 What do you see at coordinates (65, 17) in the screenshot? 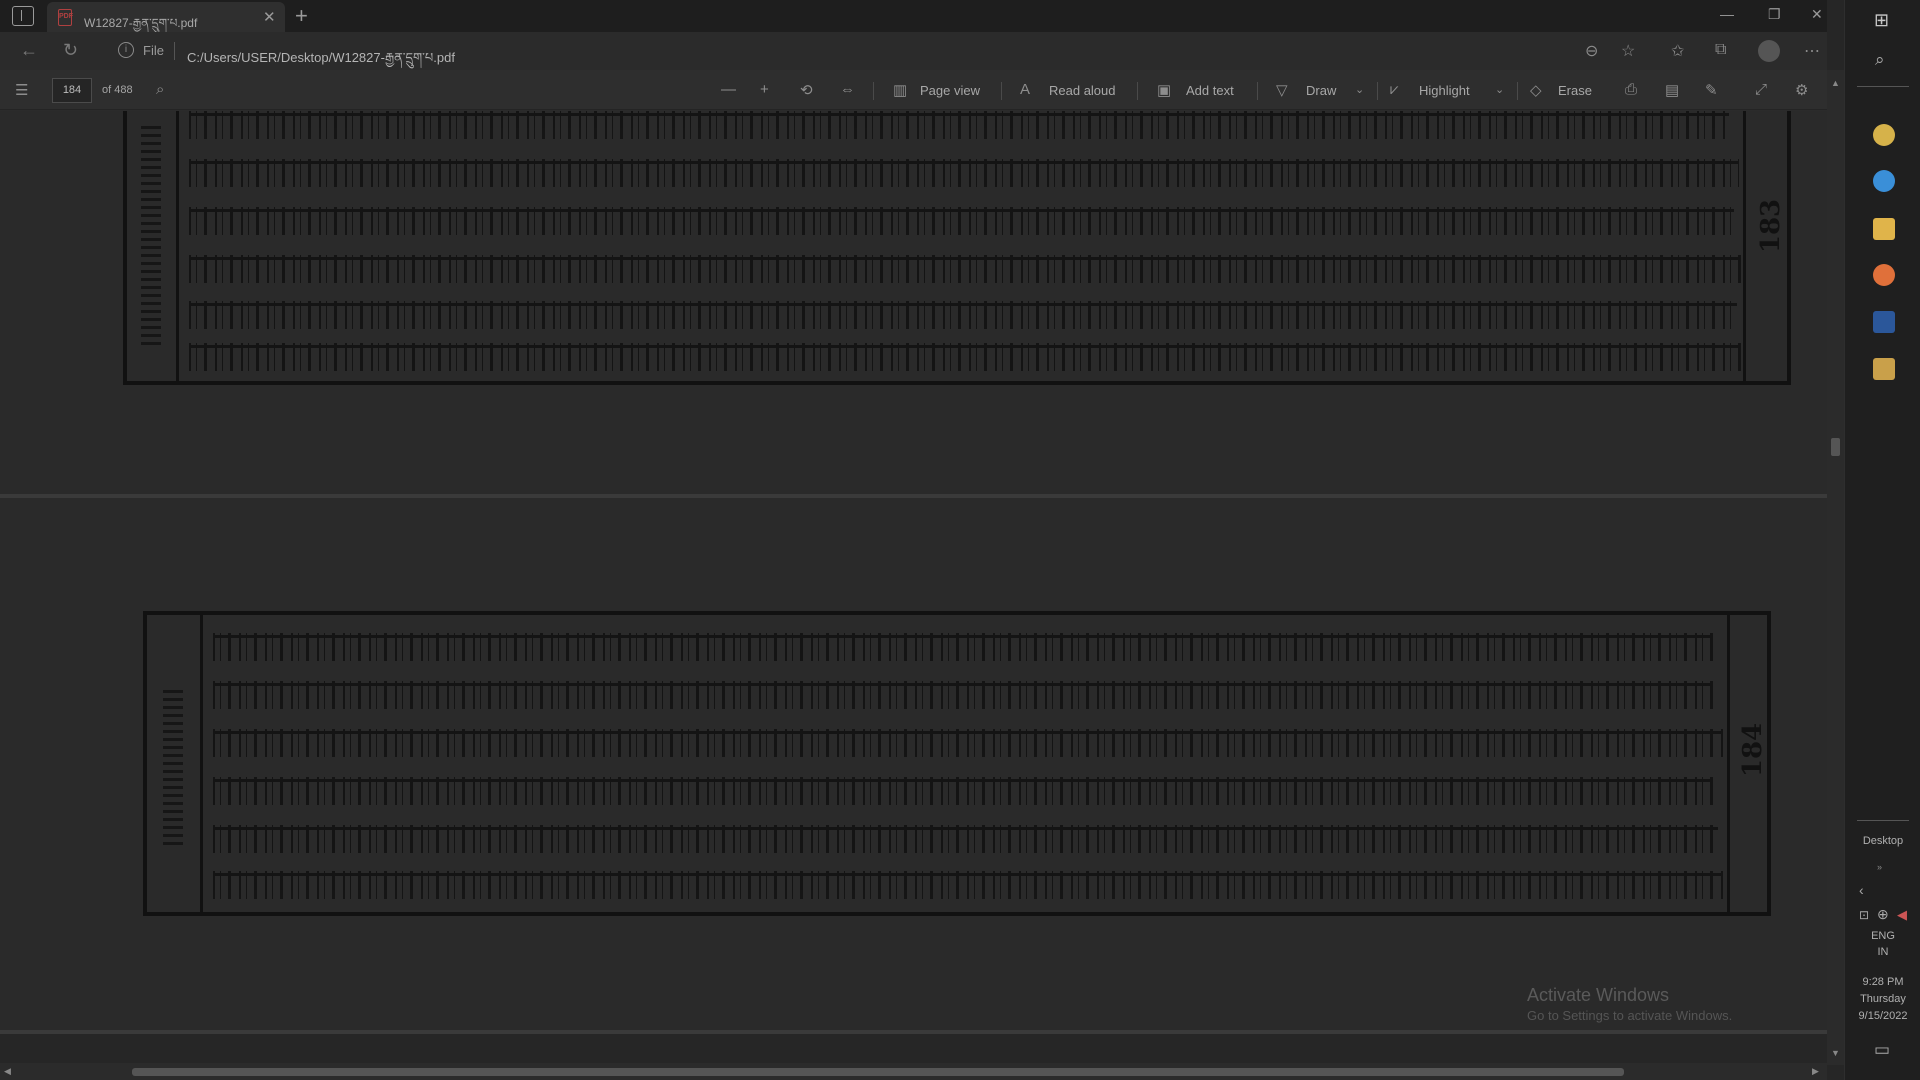
I see `pdf-file-icon: PDF` at bounding box center [65, 17].